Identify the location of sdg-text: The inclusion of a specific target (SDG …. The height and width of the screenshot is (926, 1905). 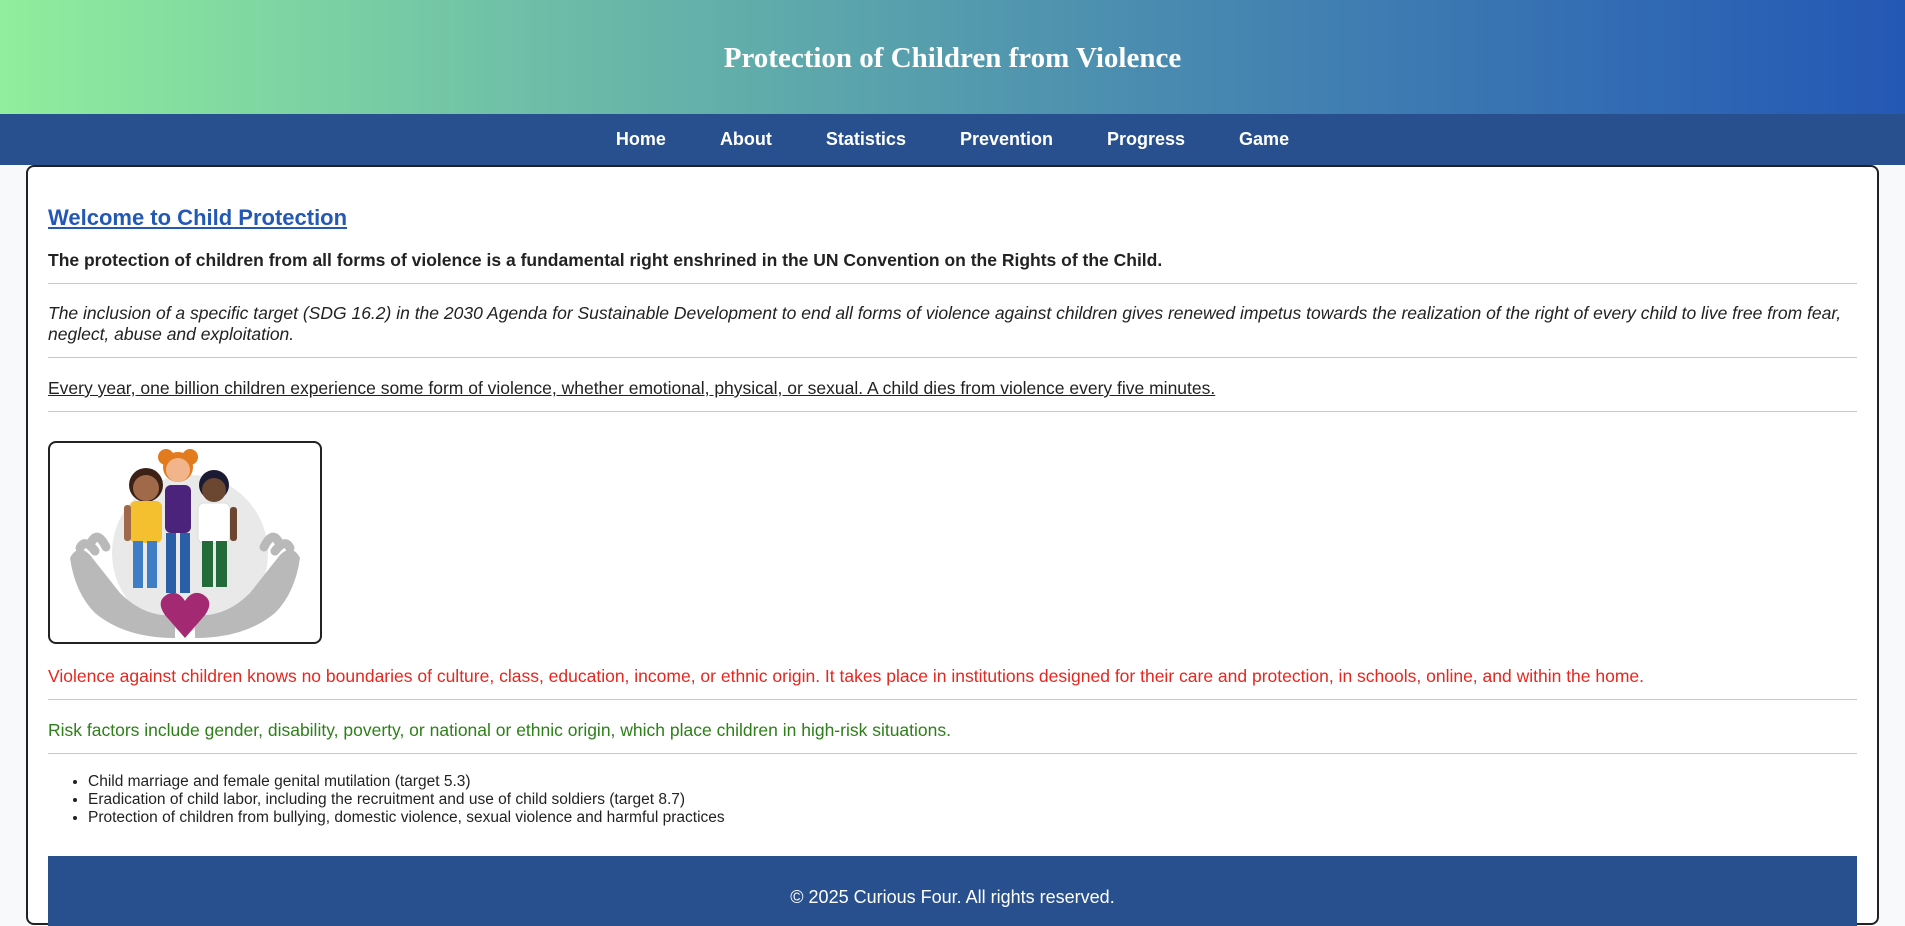
(945, 323).